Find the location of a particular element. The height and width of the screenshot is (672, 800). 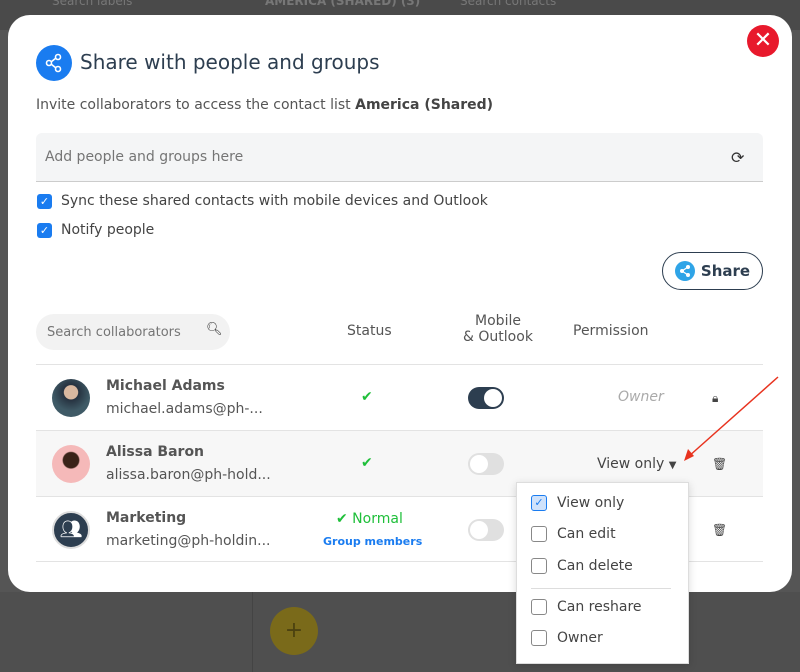

delete-icon: 🗑︎ is located at coordinates (719, 530).